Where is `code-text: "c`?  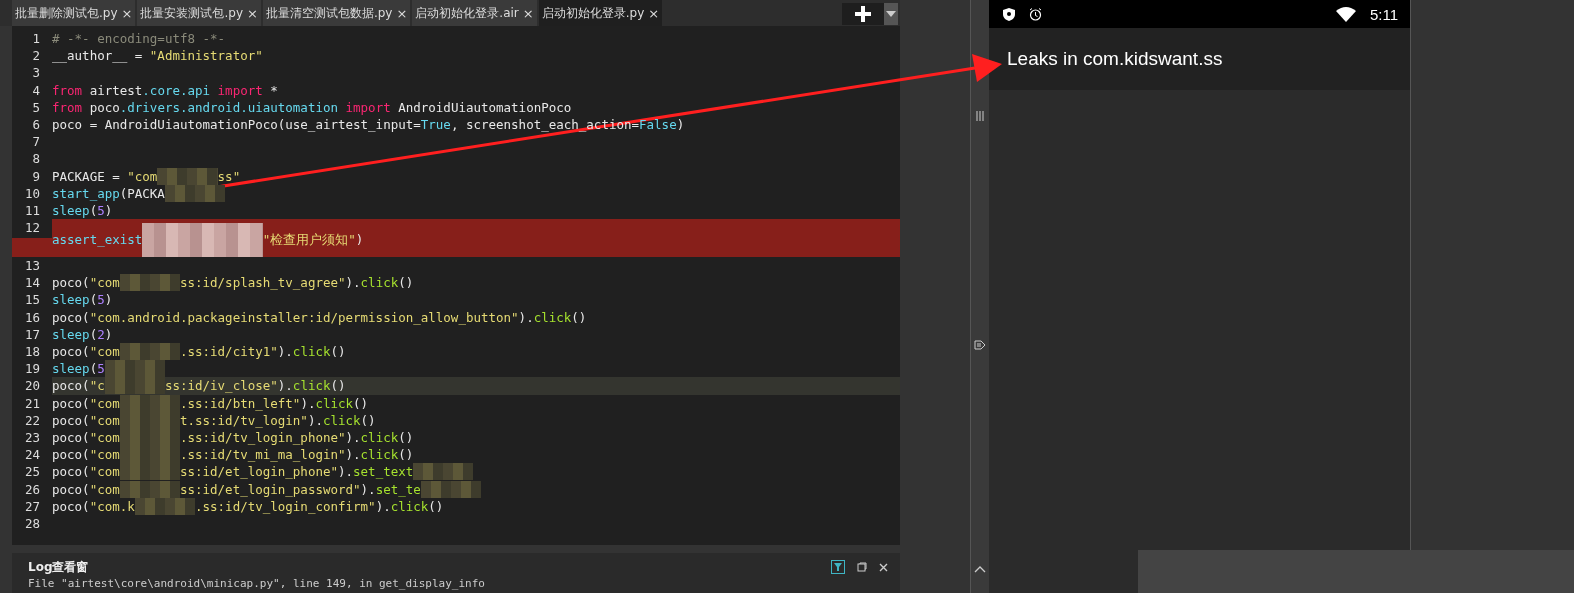 code-text: "c is located at coordinates (97, 386).